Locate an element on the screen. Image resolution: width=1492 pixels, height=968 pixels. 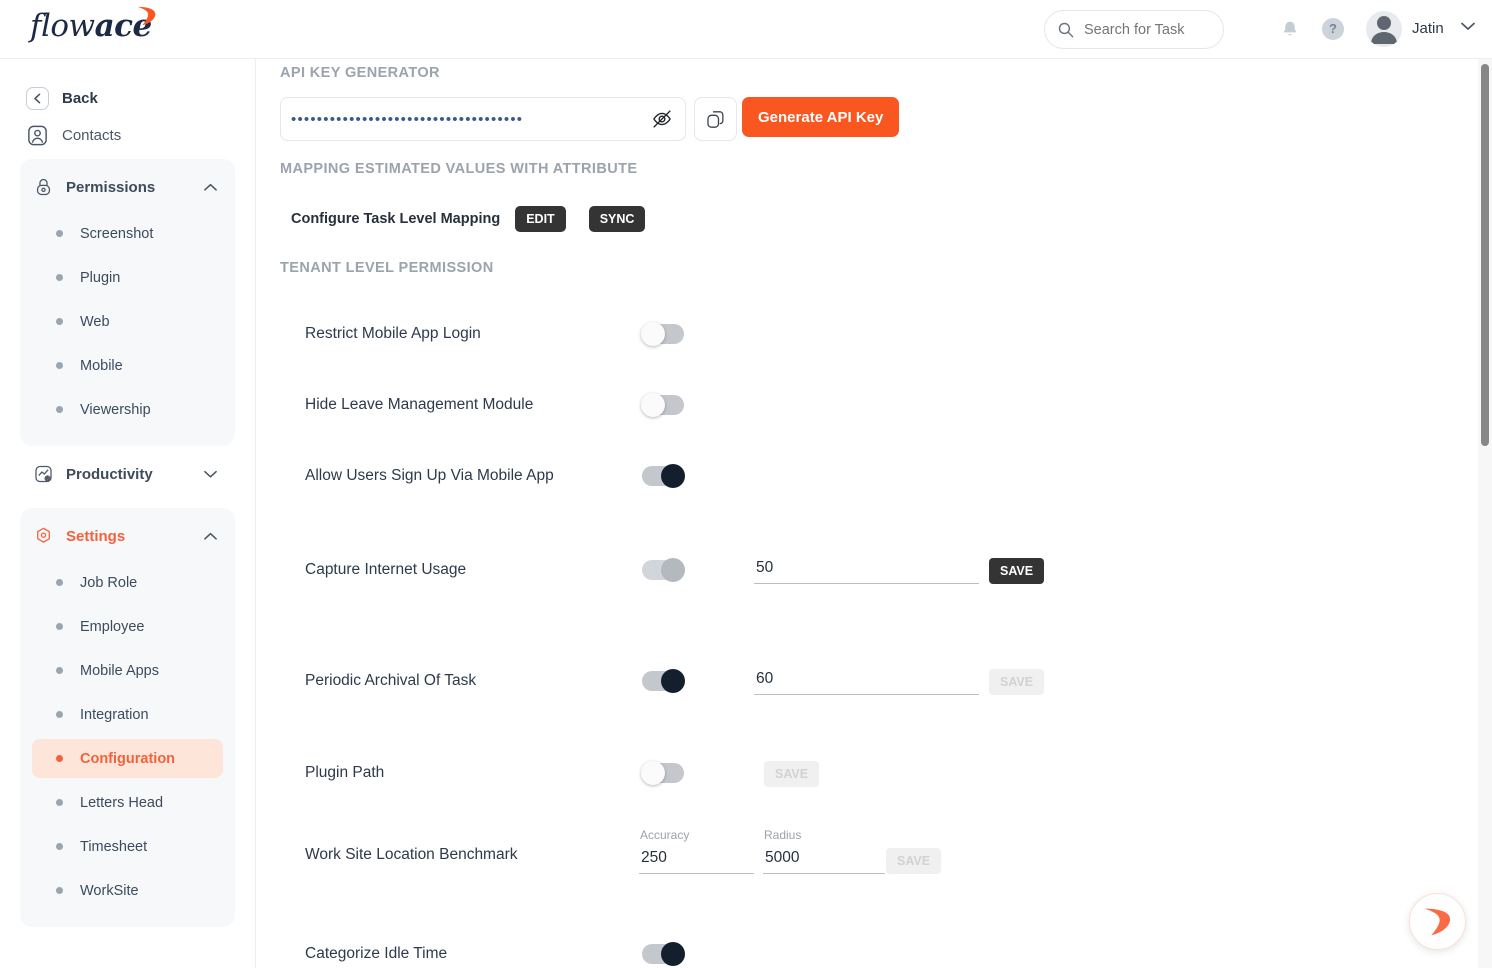
categorize-idle-time-toggle is located at coordinates (663, 954).